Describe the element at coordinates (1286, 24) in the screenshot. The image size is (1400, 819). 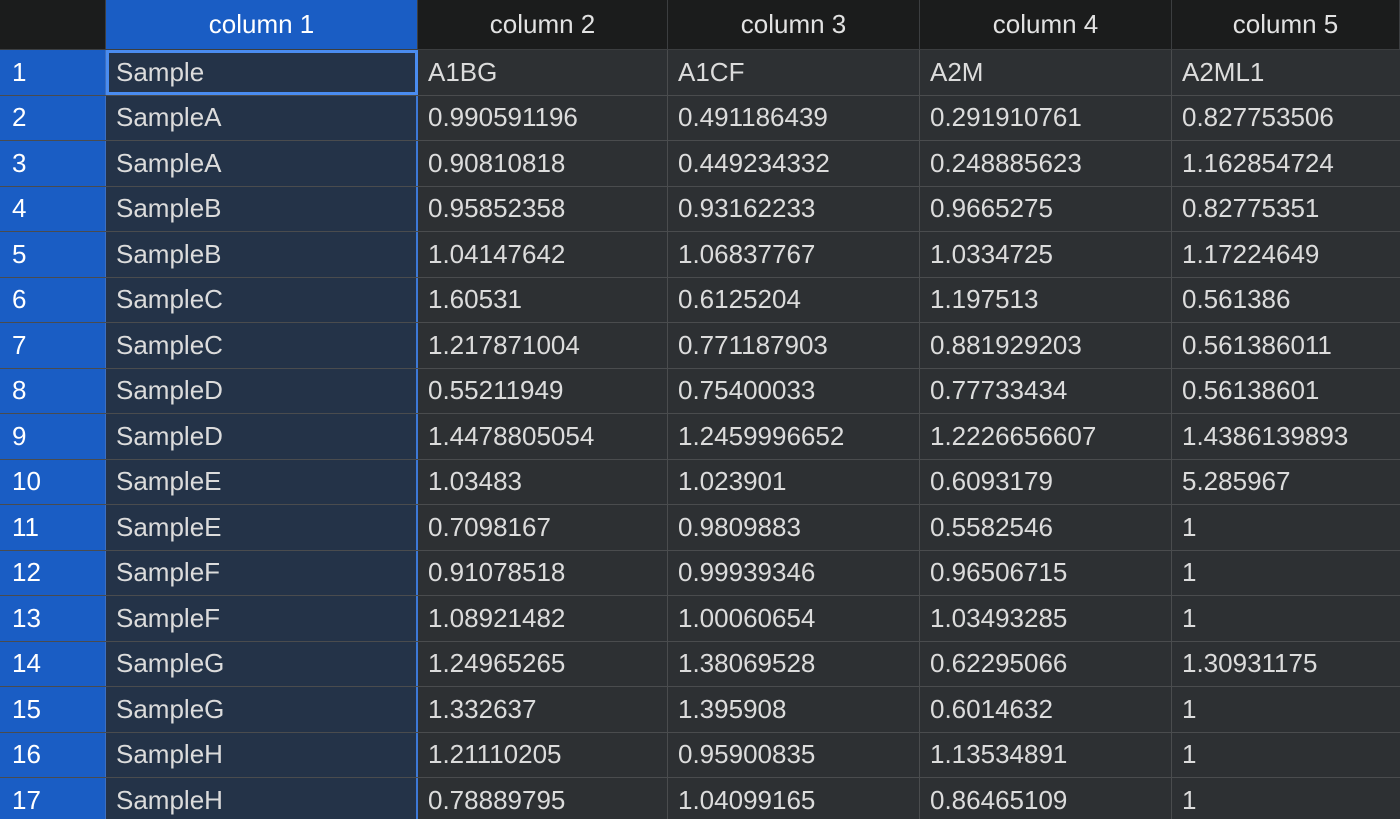
I see `column-header: column 5` at that location.